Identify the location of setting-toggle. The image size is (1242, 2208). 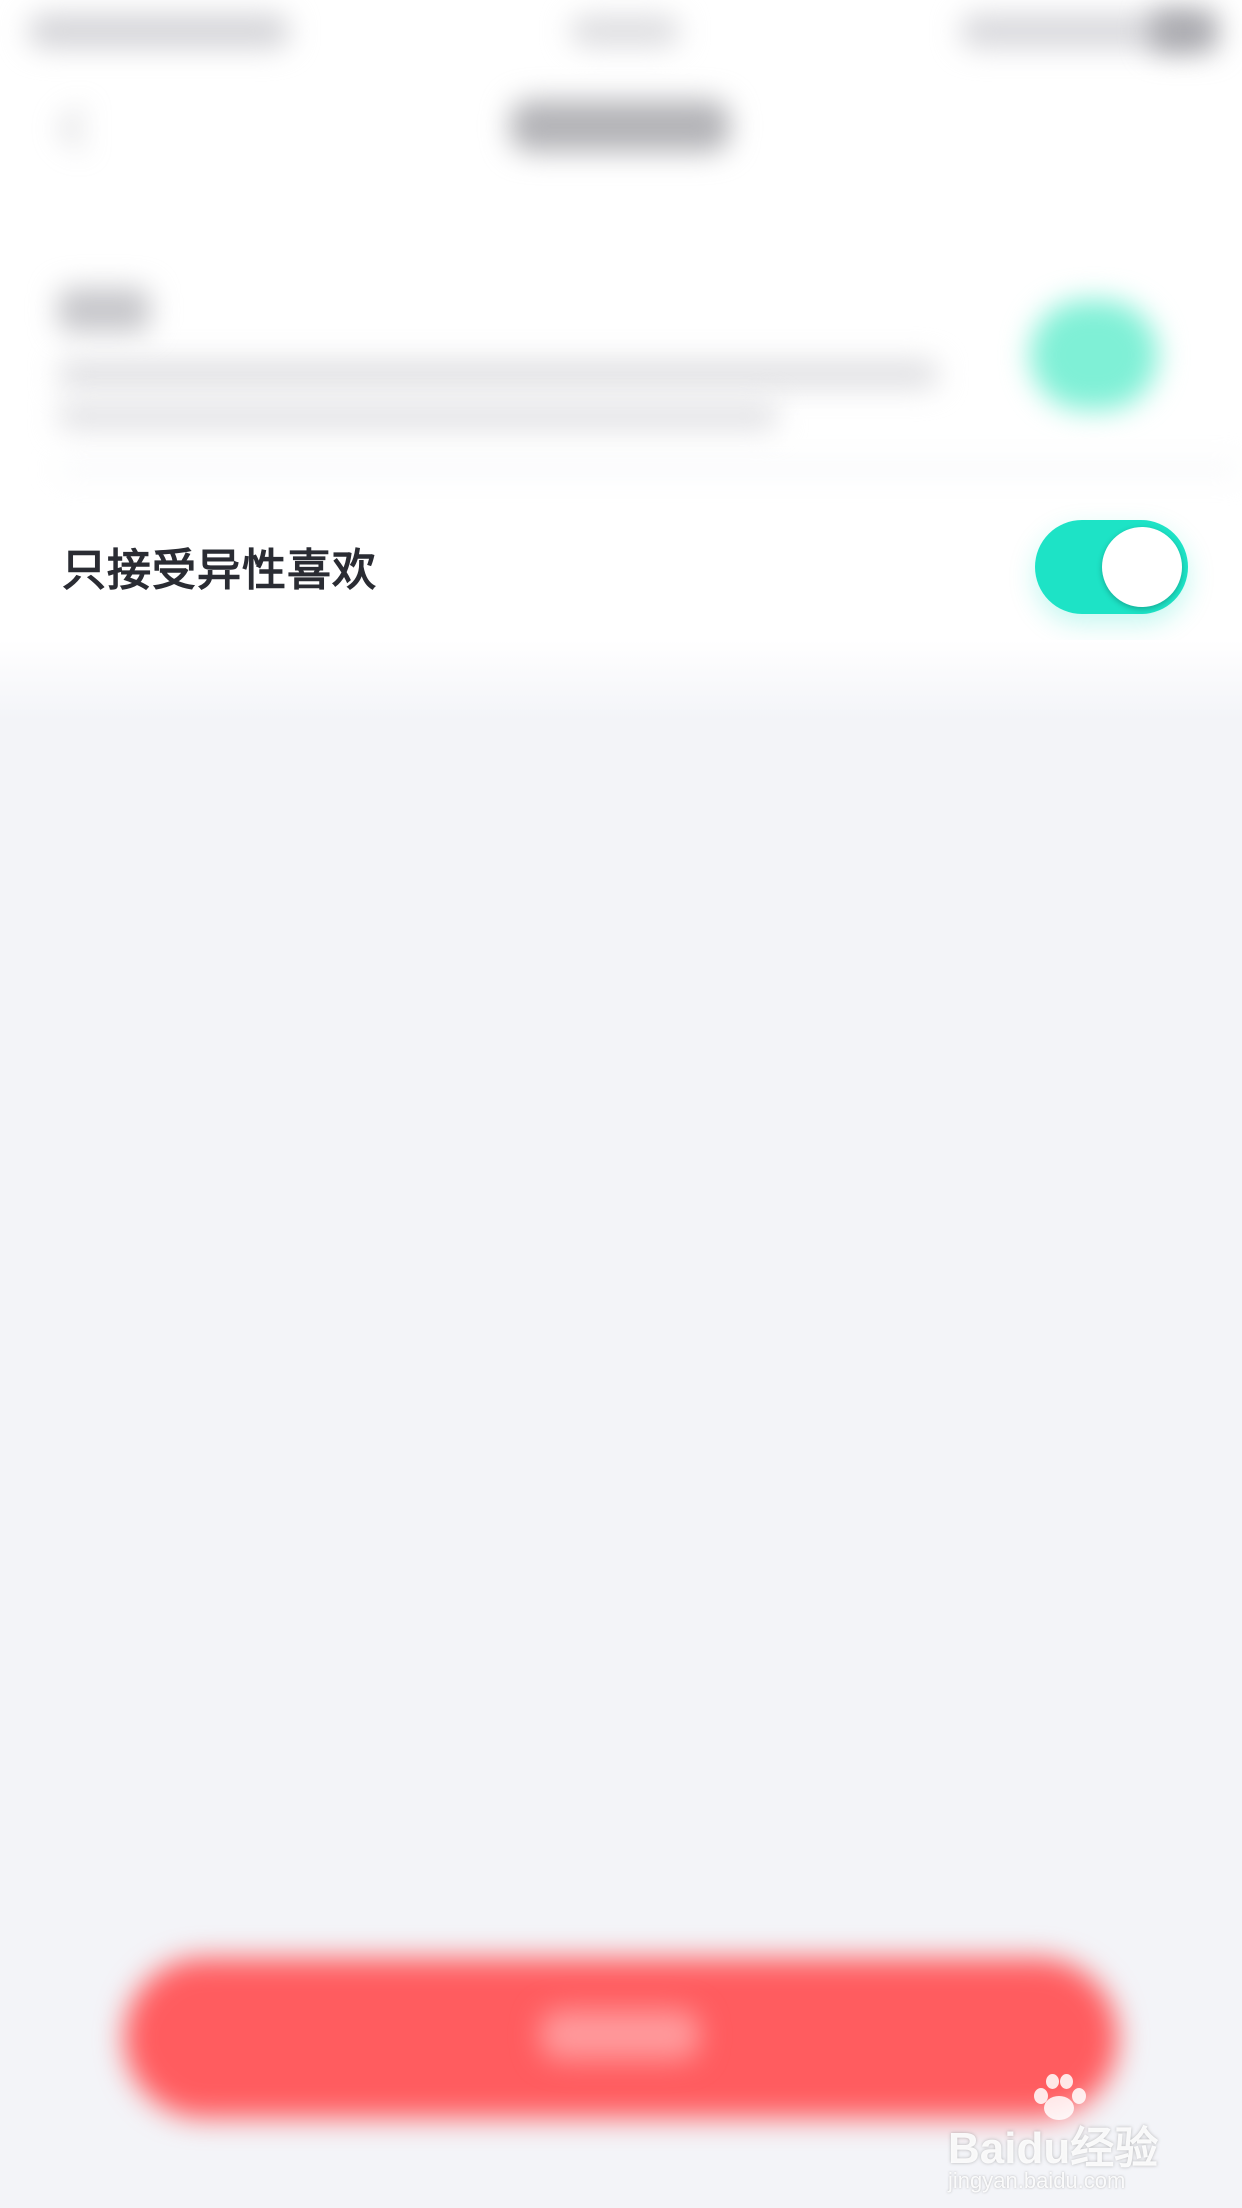
(1094, 355).